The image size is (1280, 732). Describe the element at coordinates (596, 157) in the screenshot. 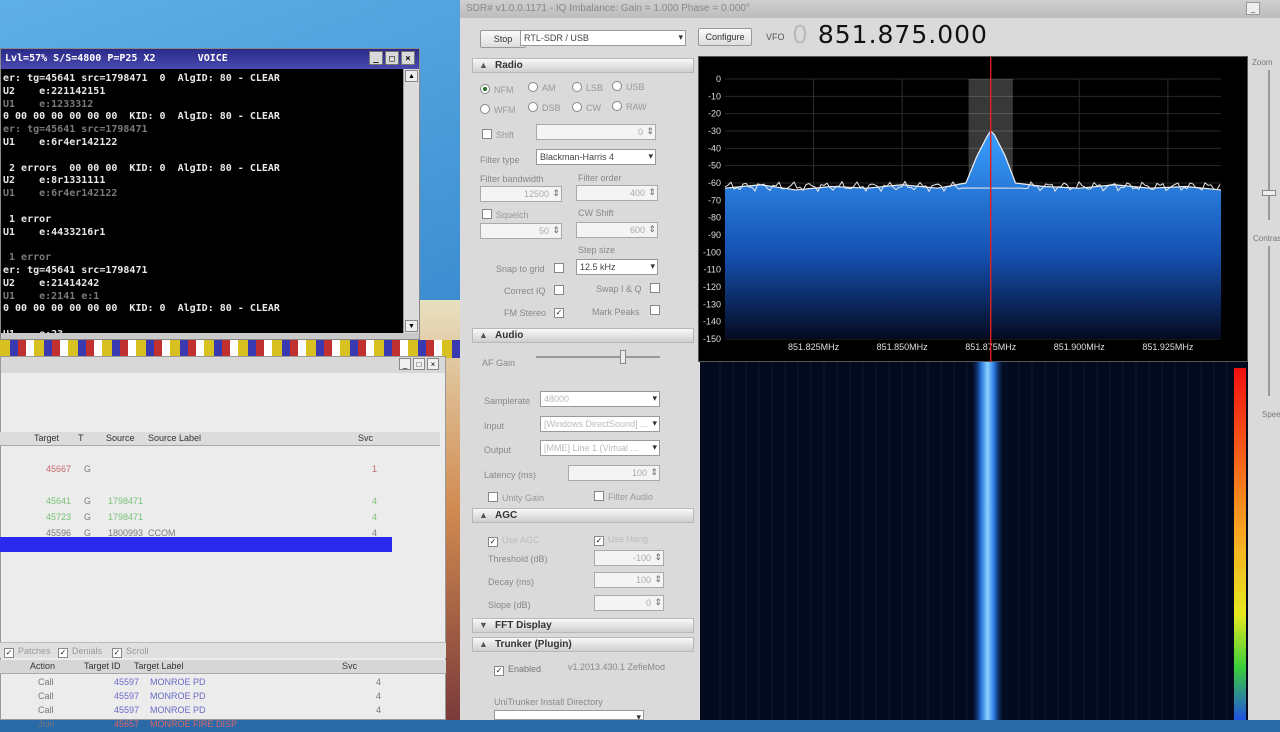

I see `filter-type-select: Blackman-Harris 4` at that location.